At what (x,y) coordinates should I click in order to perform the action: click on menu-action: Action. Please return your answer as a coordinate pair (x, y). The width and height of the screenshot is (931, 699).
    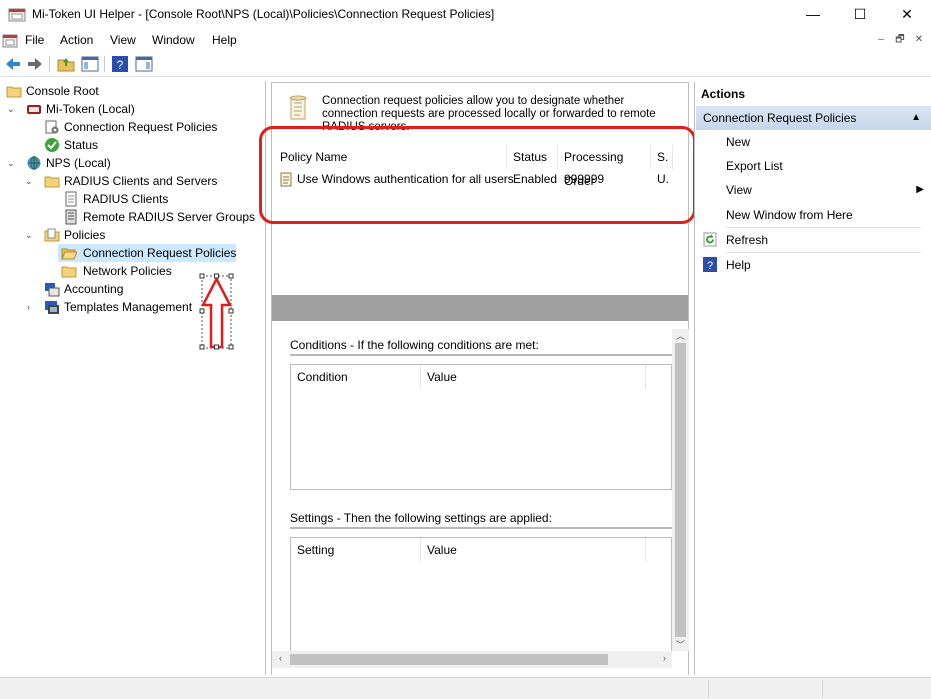
    Looking at the image, I should click on (76, 40).